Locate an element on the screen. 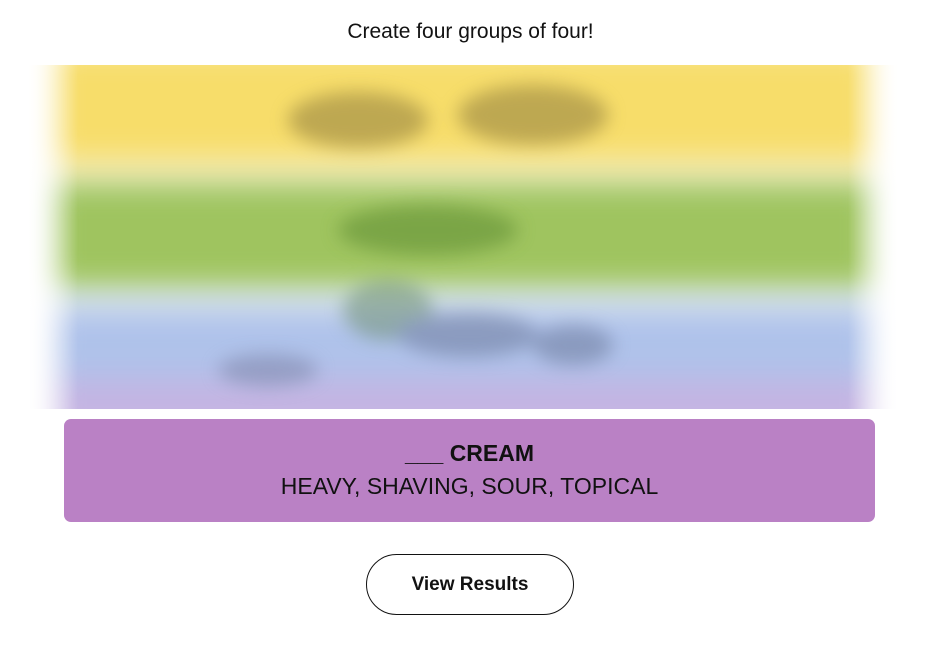  instructions-text: Create four groups of four! is located at coordinates (470, 31).